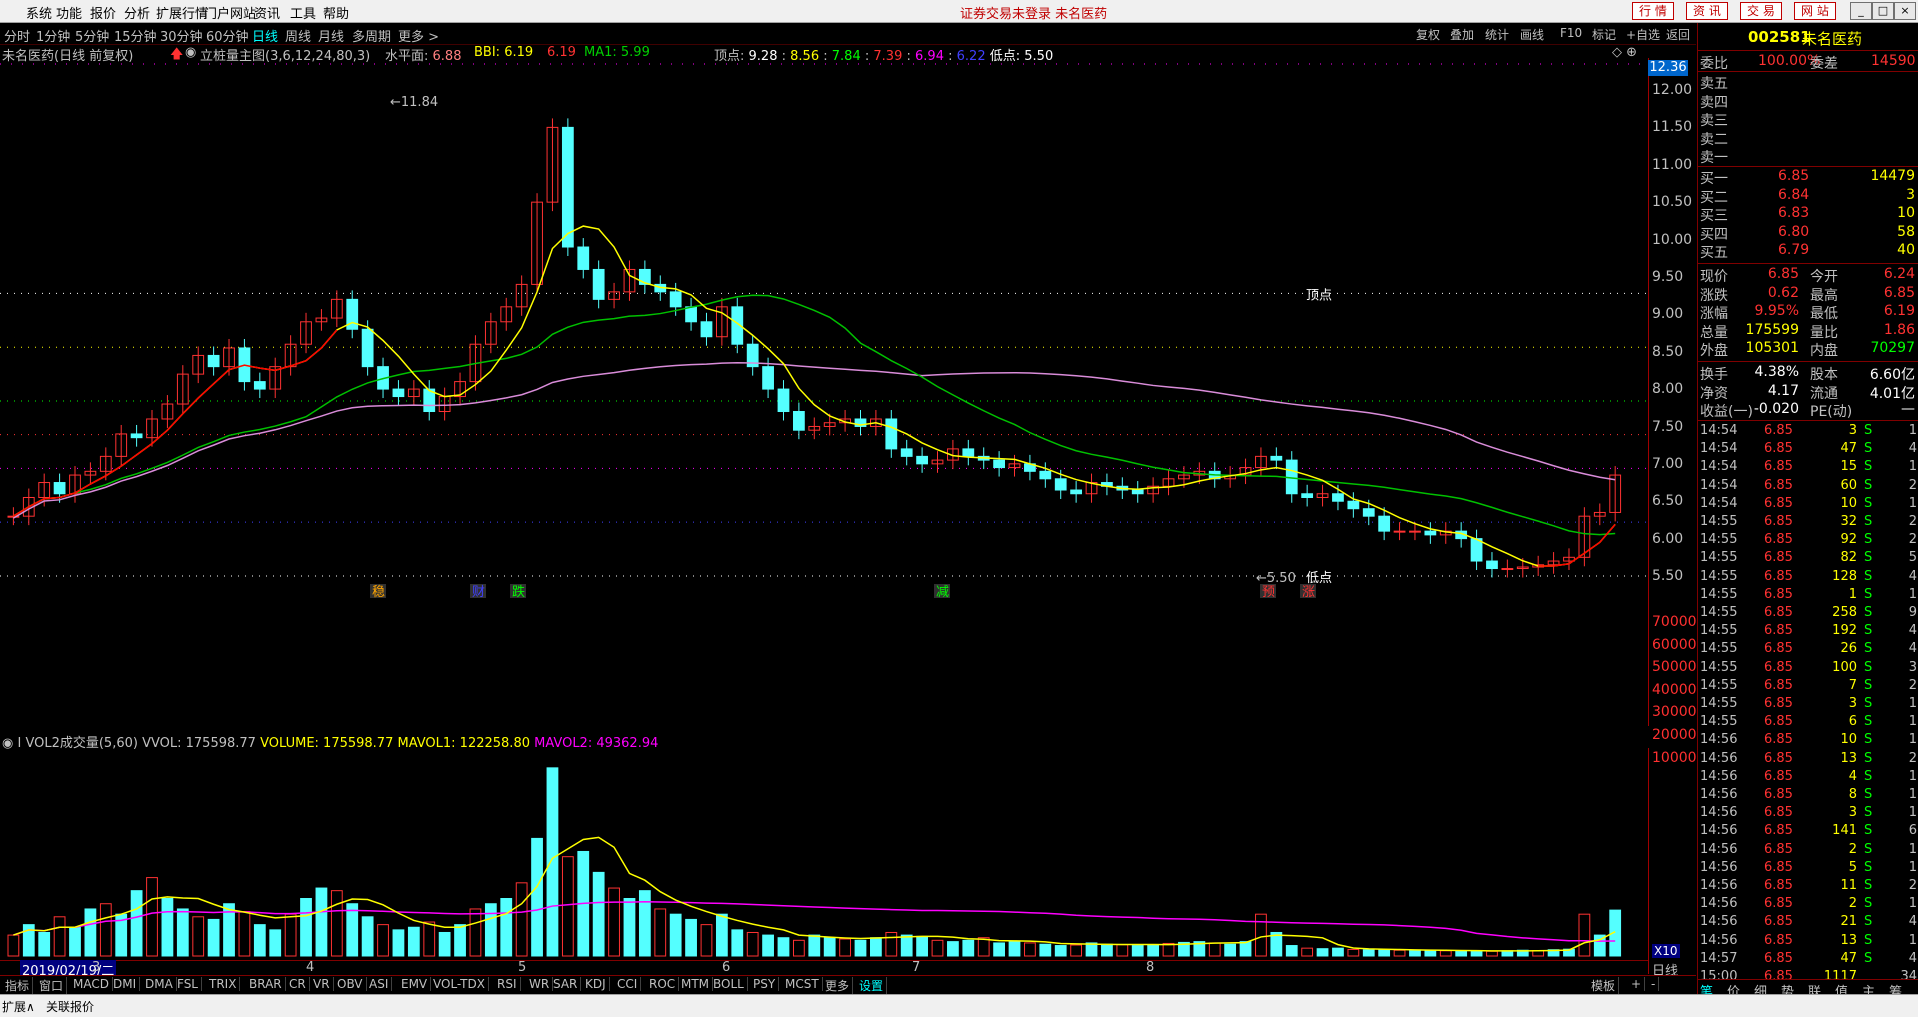  I want to click on menu-quote: 报价, so click(103, 12).